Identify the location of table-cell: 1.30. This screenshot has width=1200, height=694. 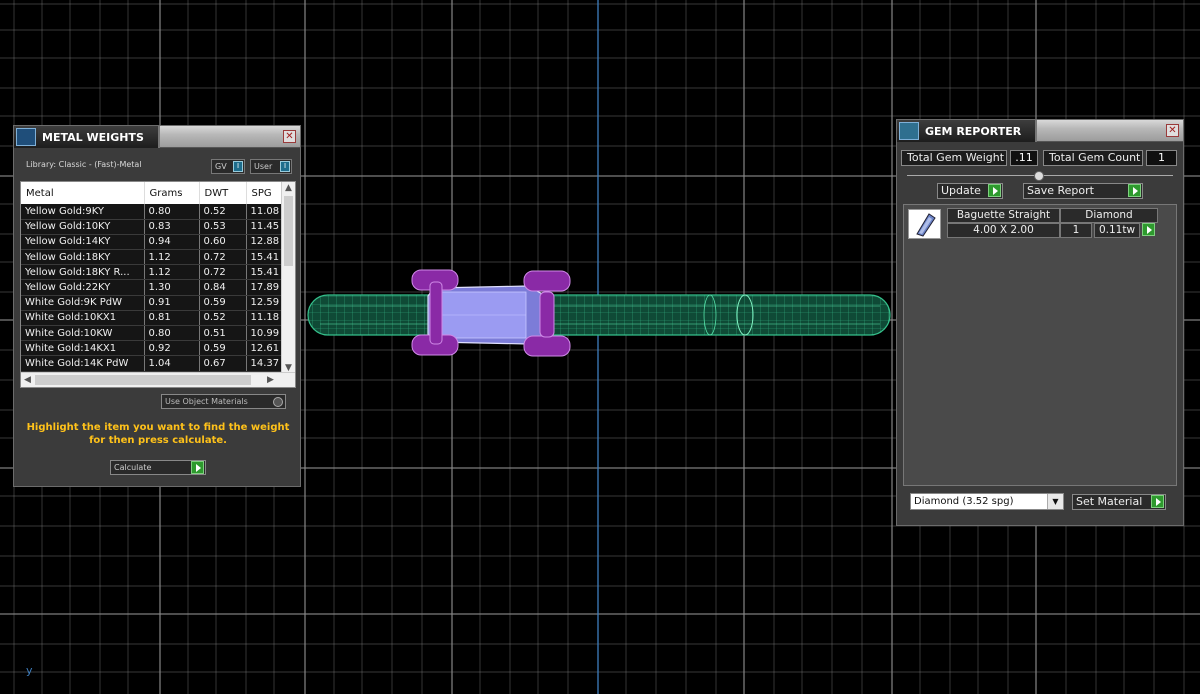
(172, 287).